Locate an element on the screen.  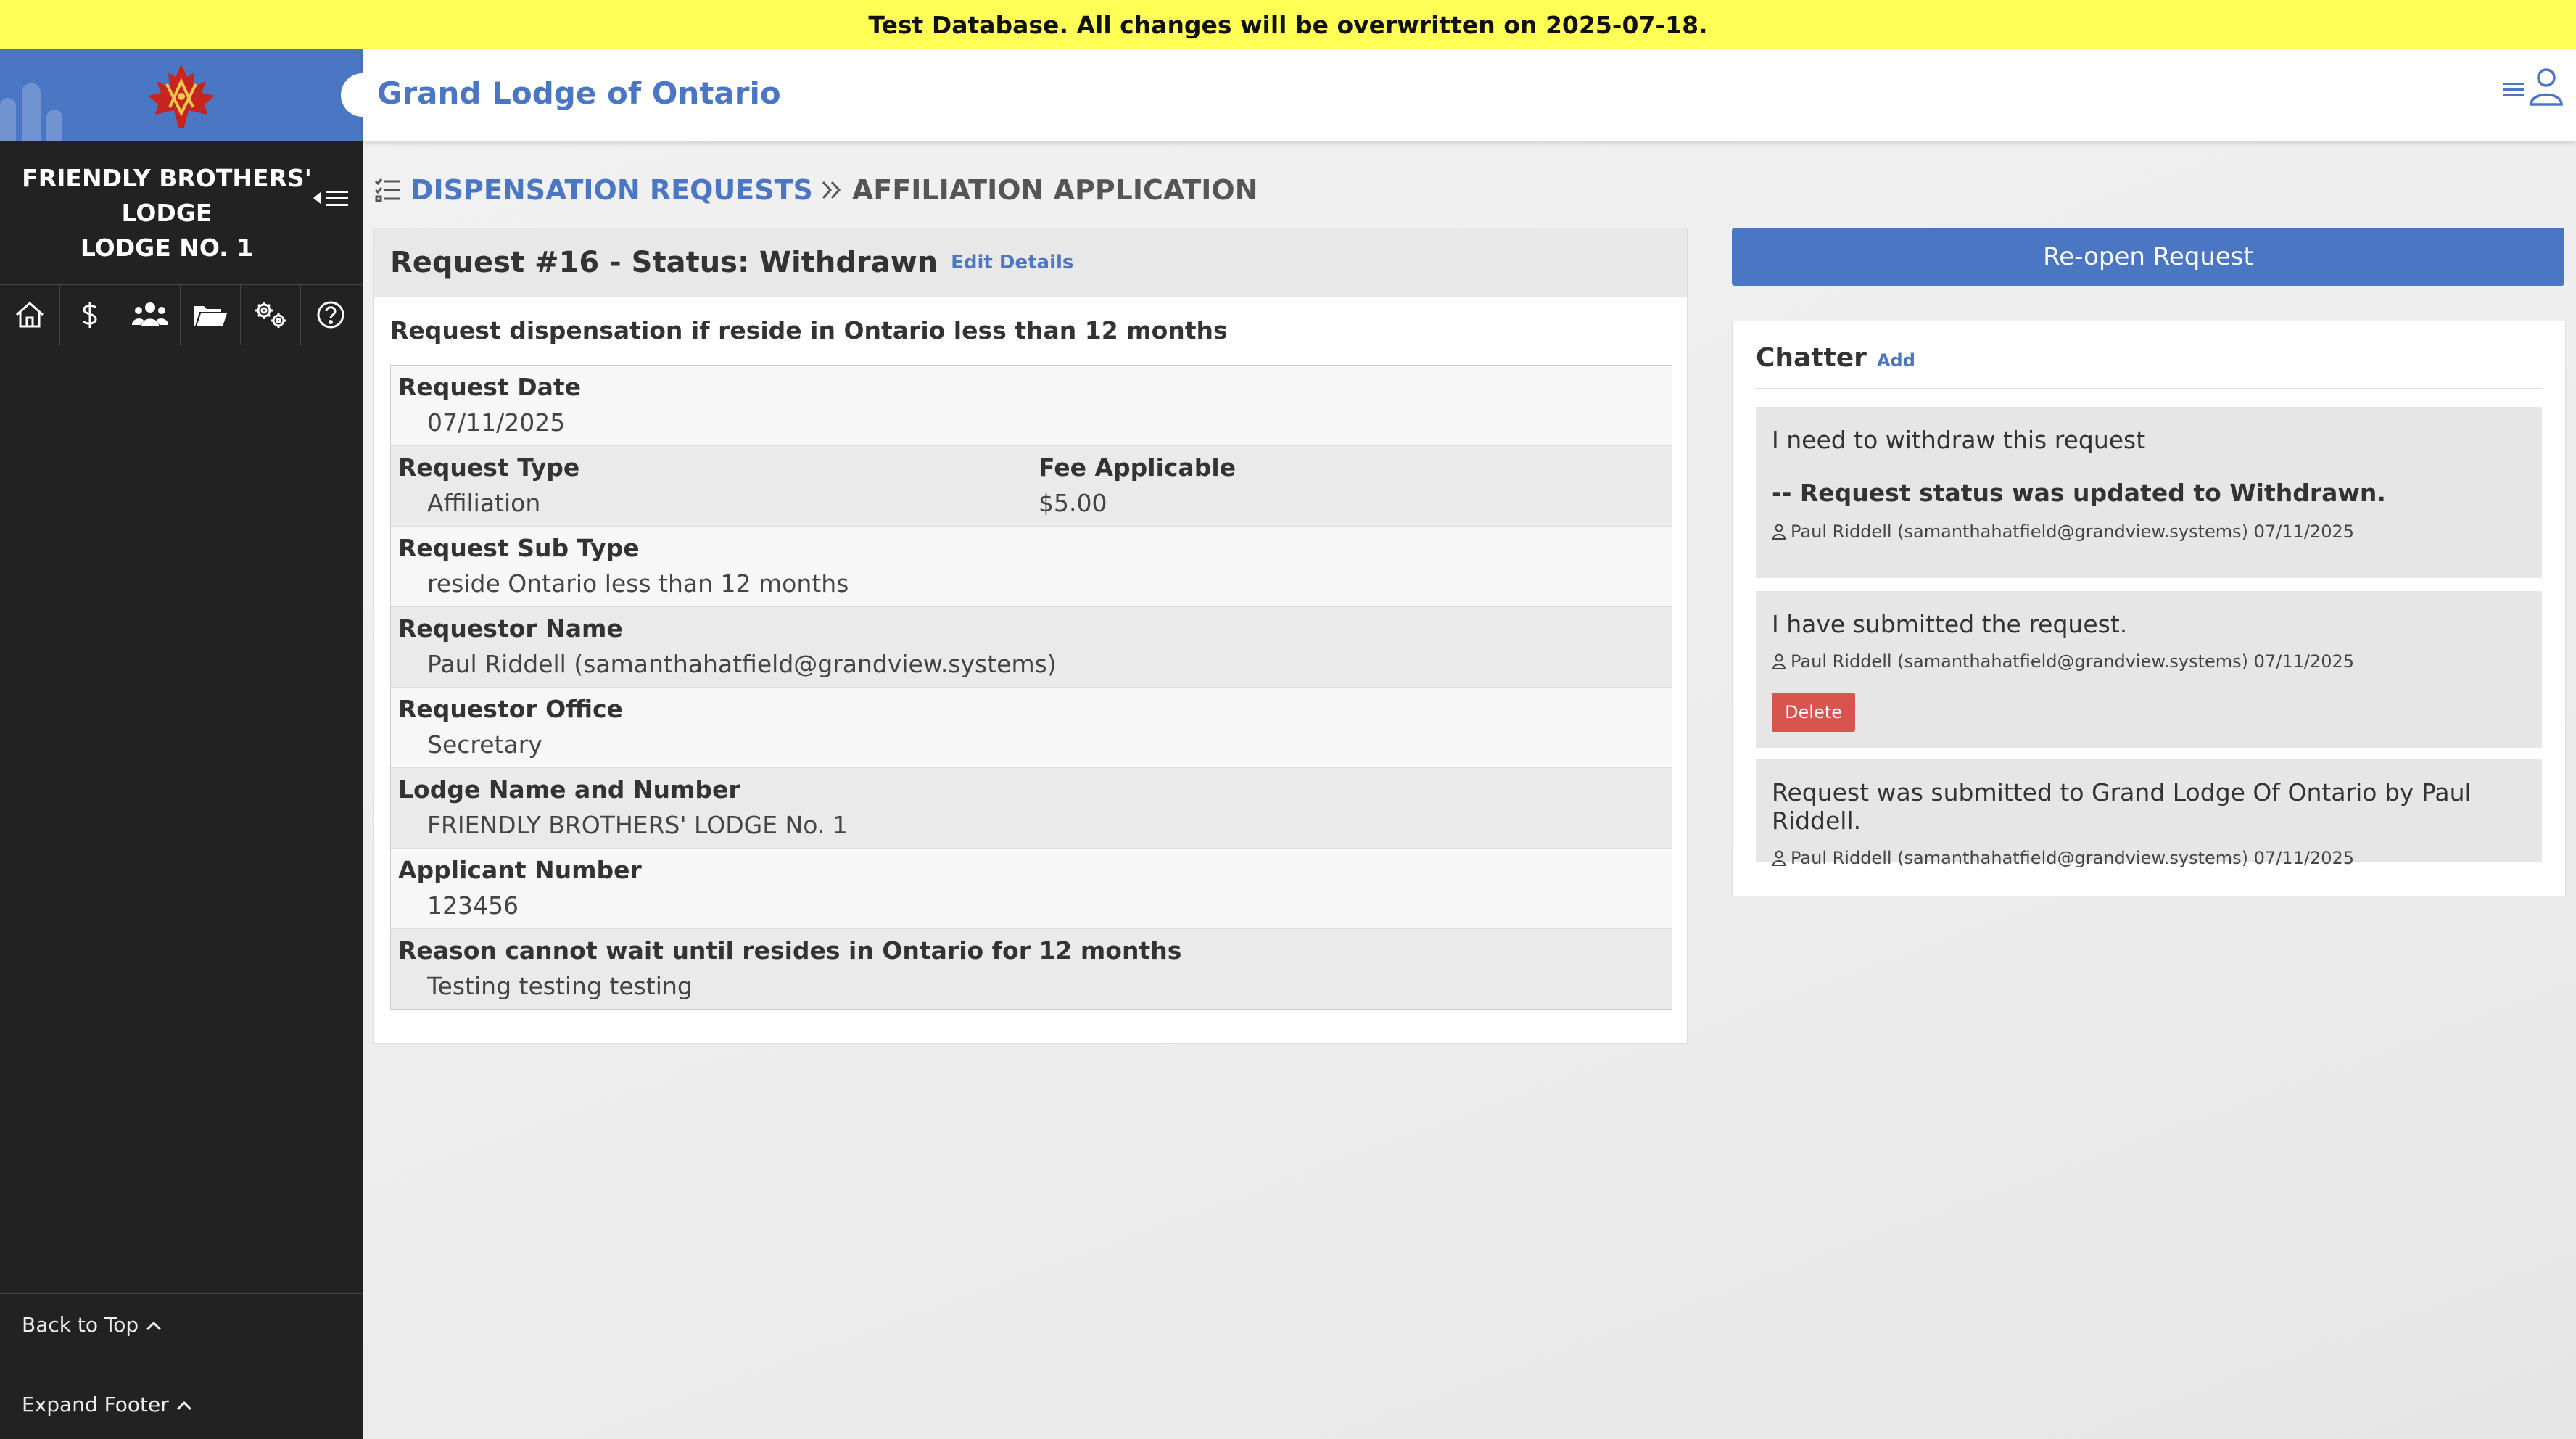
message-text: I need to withdraw this request is located at coordinates (1959, 440).